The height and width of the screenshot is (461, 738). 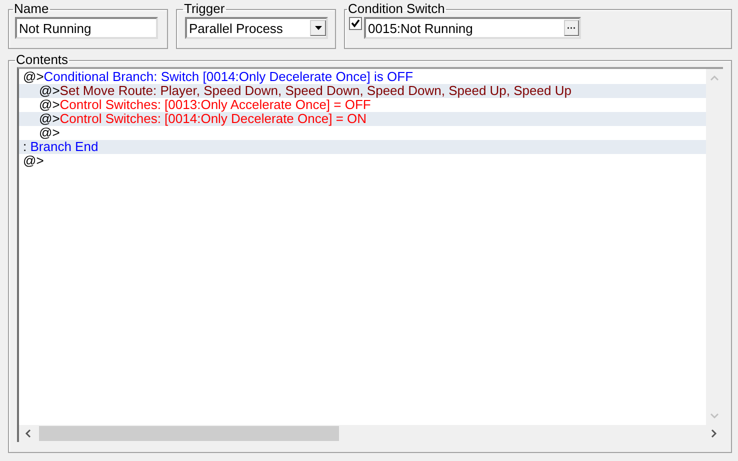 I want to click on command-line: @>Conditional Branch: Switch [0014:Only Decelerate Once] is OFF, so click(x=362, y=77).